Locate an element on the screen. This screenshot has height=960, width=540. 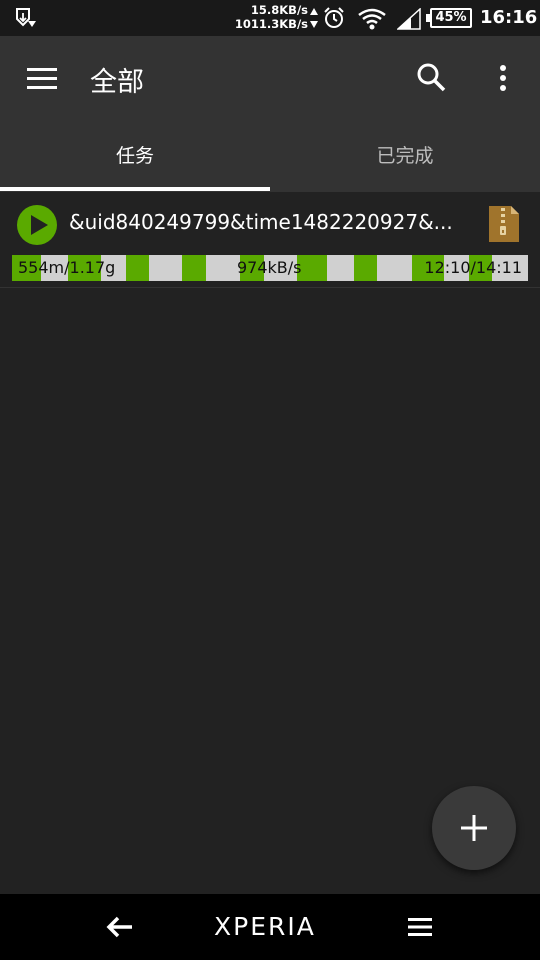
xperia-logo: XPERIA is located at coordinates (265, 926).